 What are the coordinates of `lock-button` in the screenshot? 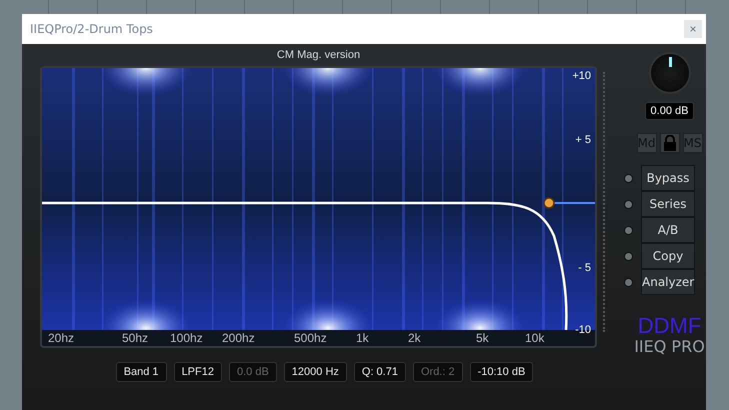 It's located at (670, 143).